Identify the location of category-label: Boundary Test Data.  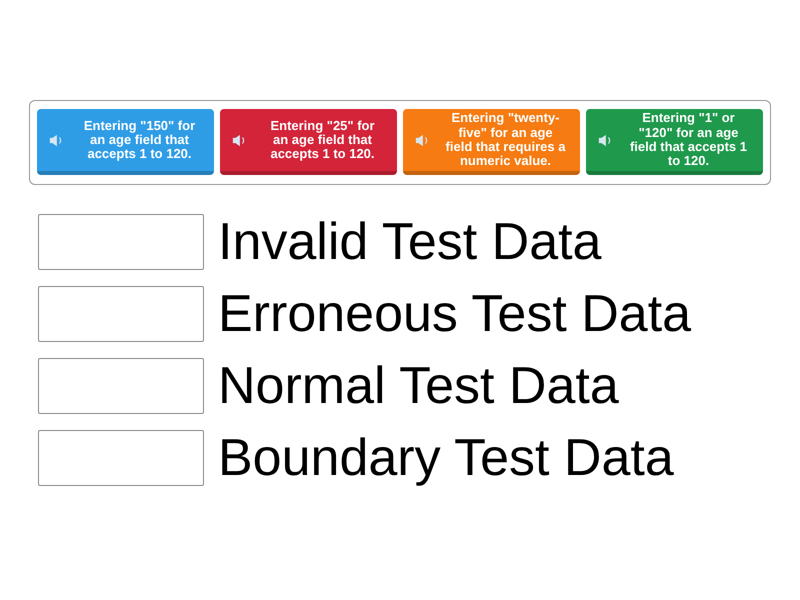
(446, 458).